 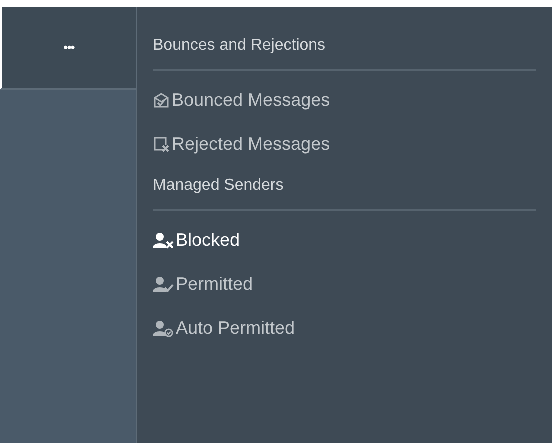 I want to click on user-badge-icon, so click(x=163, y=328).